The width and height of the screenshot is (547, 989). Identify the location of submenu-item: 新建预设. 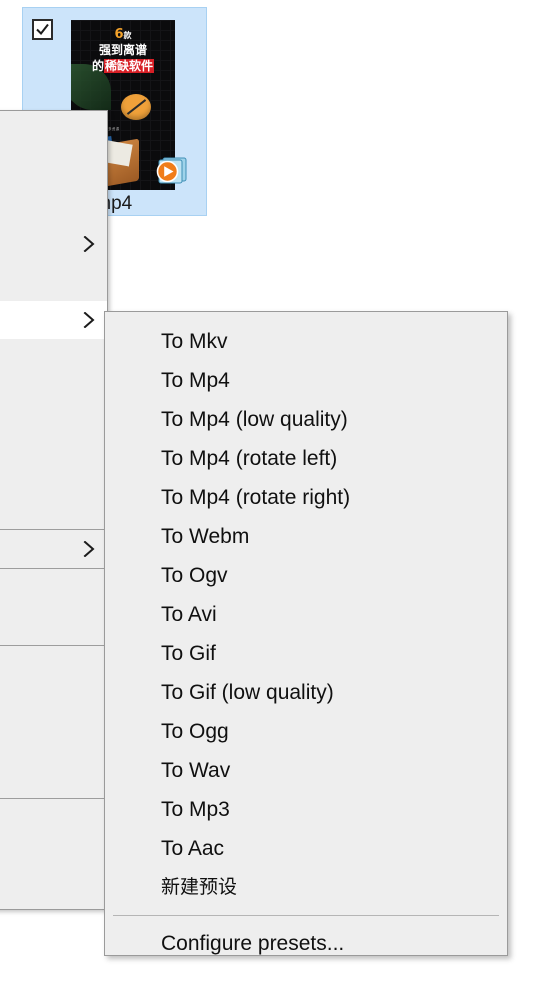
(306, 887).